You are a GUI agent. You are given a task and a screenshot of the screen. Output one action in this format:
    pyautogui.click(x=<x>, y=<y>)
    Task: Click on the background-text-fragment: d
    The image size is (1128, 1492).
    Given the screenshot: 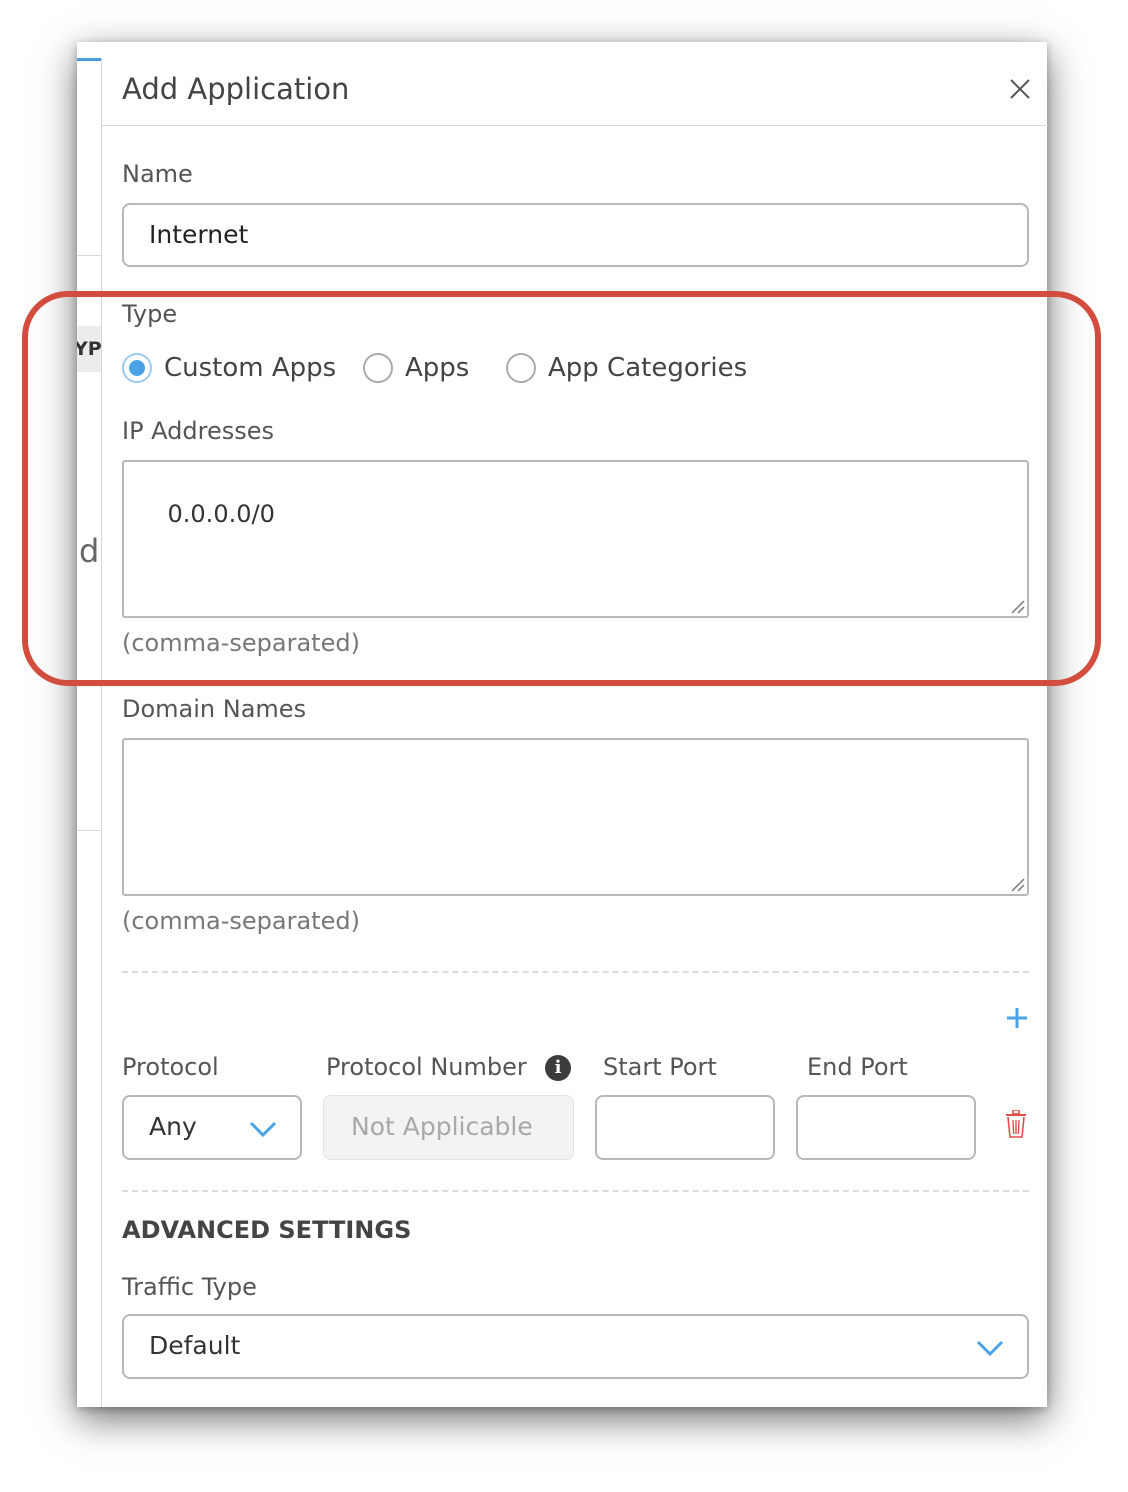 What is the action you would take?
    pyautogui.click(x=89, y=551)
    